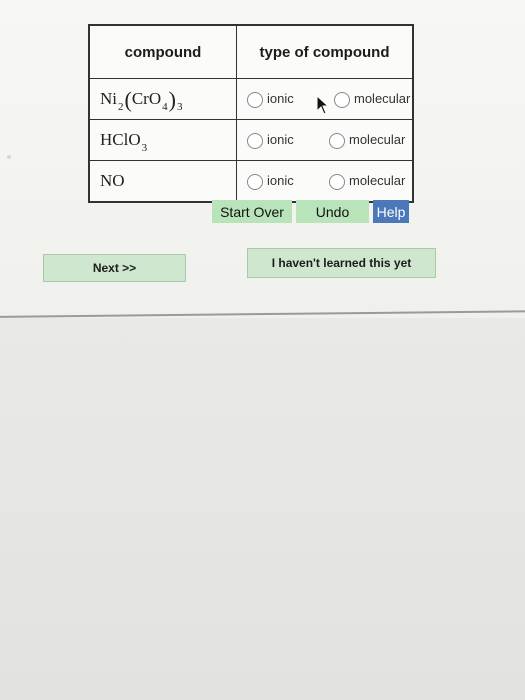 The image size is (525, 700). What do you see at coordinates (325, 51) in the screenshot?
I see `type-column-header: type of compound` at bounding box center [325, 51].